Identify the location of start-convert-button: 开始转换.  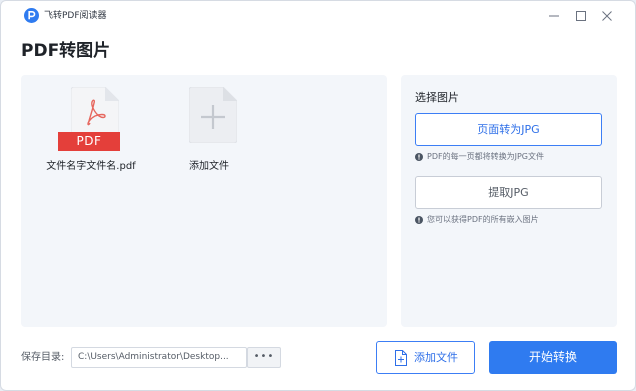
(553, 357).